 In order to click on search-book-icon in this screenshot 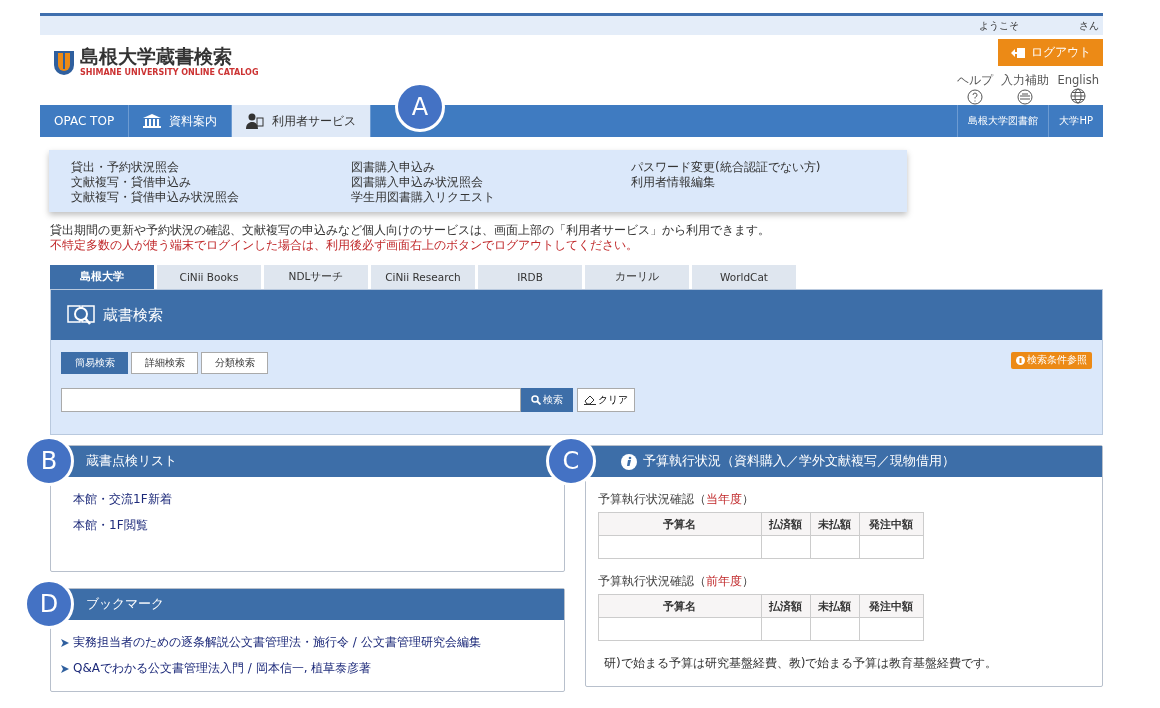, I will do `click(81, 315)`.